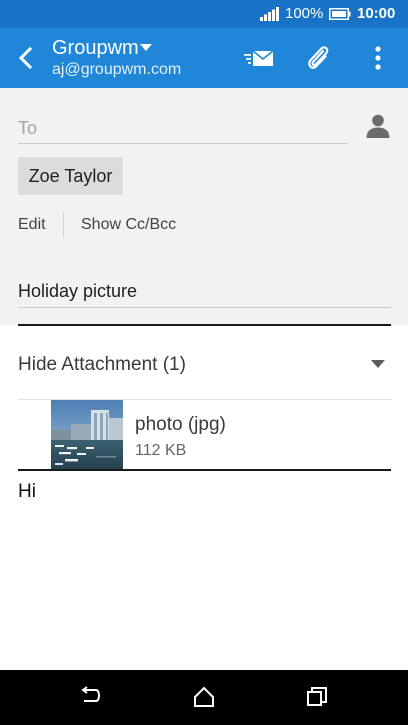 Image resolution: width=408 pixels, height=725 pixels. What do you see at coordinates (90, 697) in the screenshot?
I see `nav-back-icon` at bounding box center [90, 697].